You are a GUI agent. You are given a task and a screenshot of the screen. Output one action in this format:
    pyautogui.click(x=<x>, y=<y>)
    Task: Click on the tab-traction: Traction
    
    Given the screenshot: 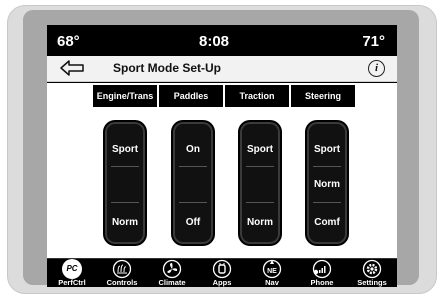 What is the action you would take?
    pyautogui.click(x=257, y=96)
    